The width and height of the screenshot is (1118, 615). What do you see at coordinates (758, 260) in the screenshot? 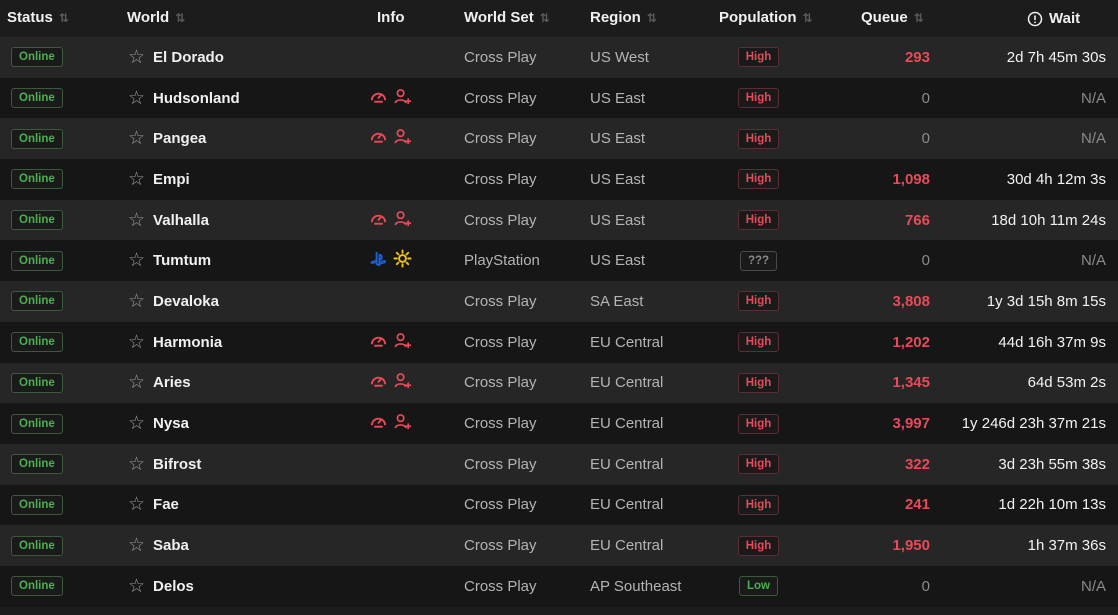
I see `population-badge: ???` at bounding box center [758, 260].